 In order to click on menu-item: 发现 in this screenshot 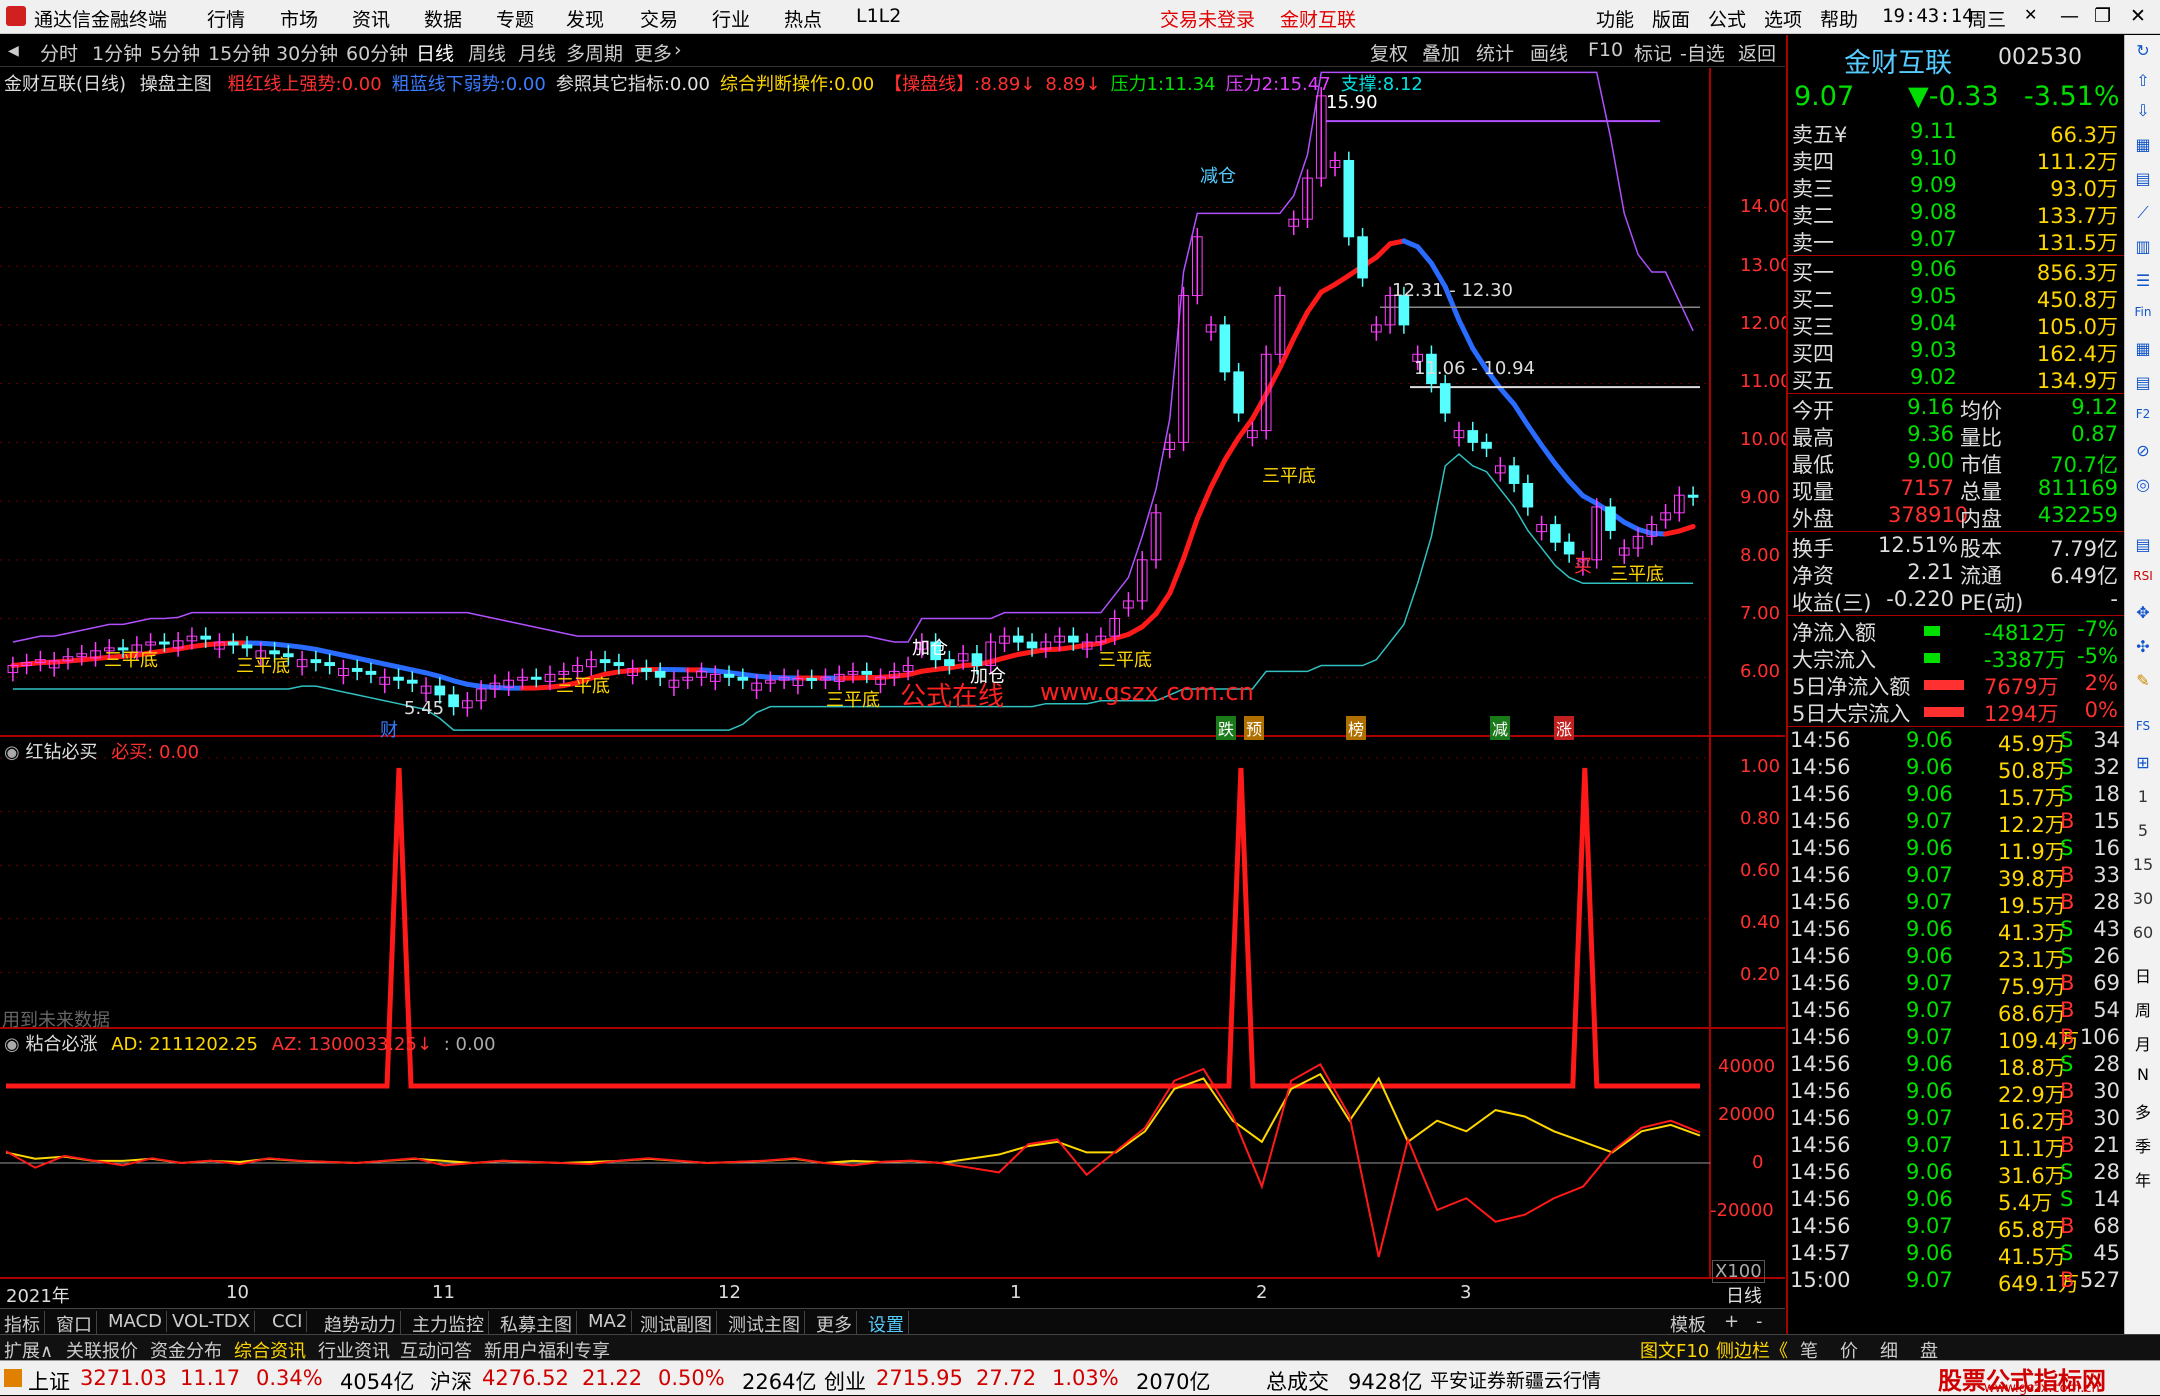, I will do `click(585, 18)`.